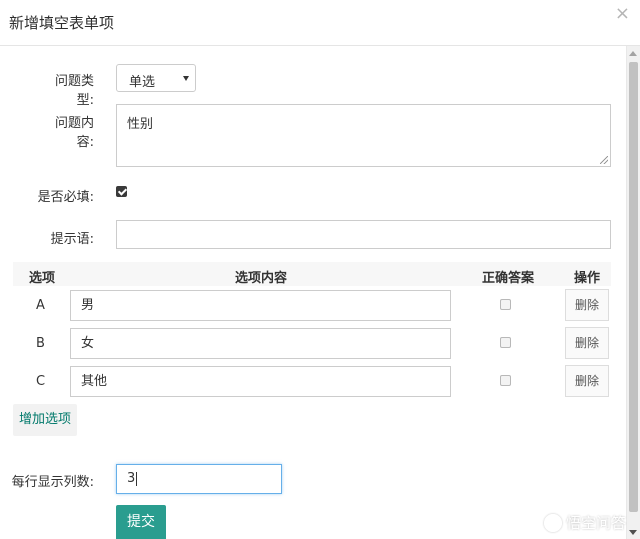 Image resolution: width=640 pixels, height=539 pixels. What do you see at coordinates (587, 278) in the screenshot?
I see `header-action: 操作` at bounding box center [587, 278].